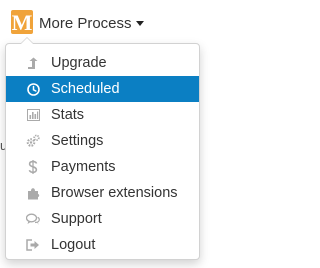 The width and height of the screenshot is (320, 268). What do you see at coordinates (139, 23) in the screenshot?
I see `caret-down-icon` at bounding box center [139, 23].